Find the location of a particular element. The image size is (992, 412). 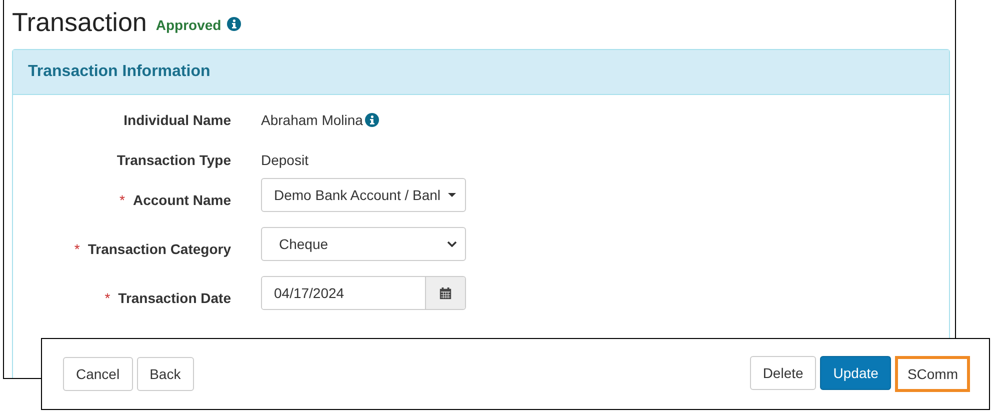

field-label: Transaction Date is located at coordinates (174, 298).